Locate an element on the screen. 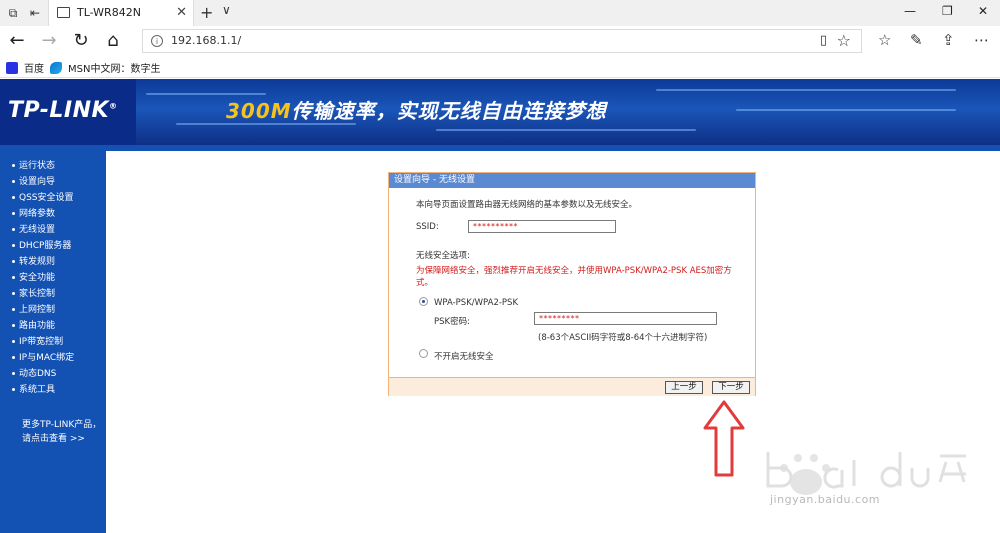 Image resolution: width=1000 pixels, height=533 pixels. tab-title: TL-WR842N is located at coordinates (109, 12).